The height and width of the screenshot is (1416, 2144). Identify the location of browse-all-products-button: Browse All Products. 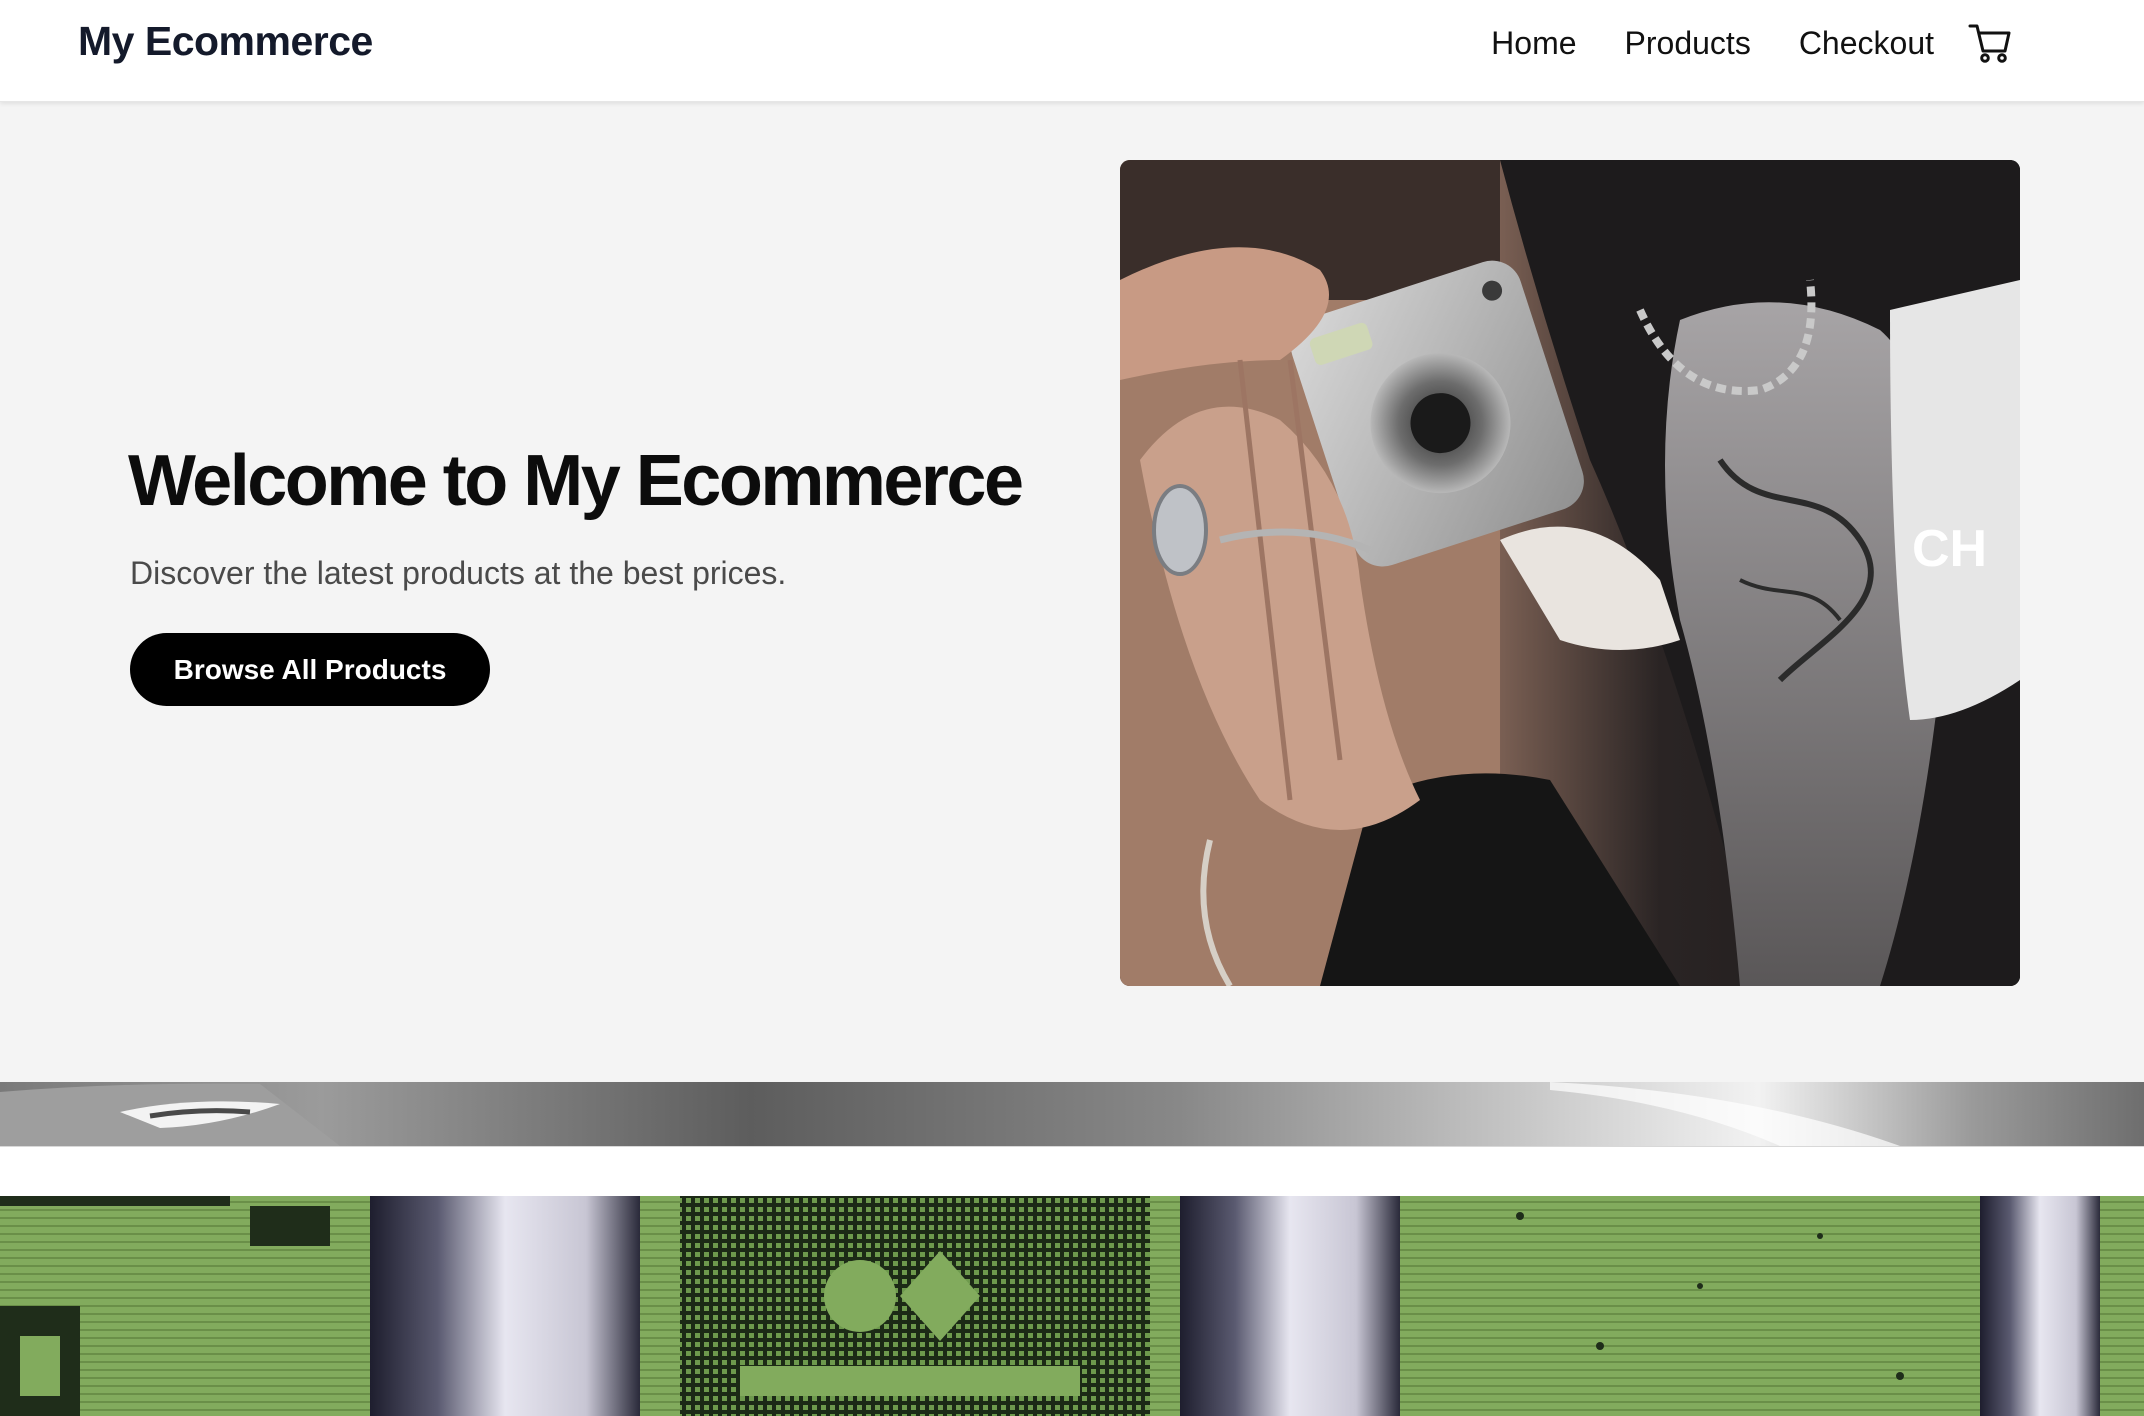
(310, 669).